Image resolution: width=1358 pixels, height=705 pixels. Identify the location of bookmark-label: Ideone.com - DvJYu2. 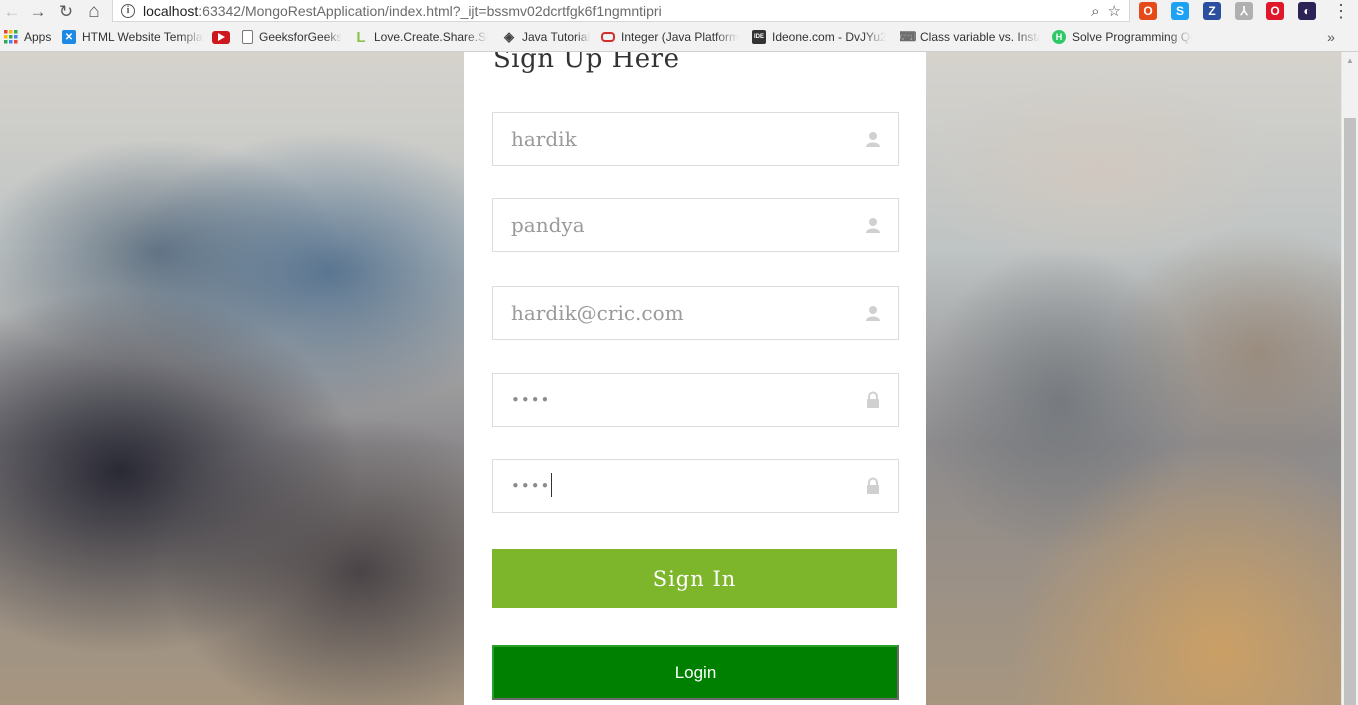
(829, 37).